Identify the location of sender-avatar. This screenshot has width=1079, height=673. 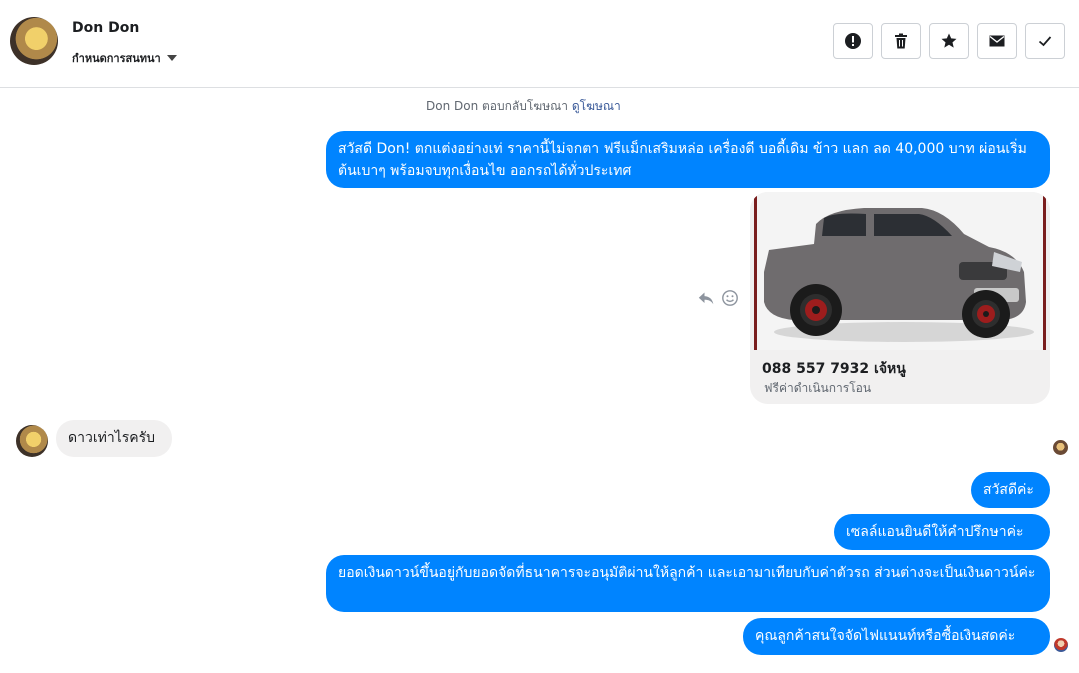
(1061, 645).